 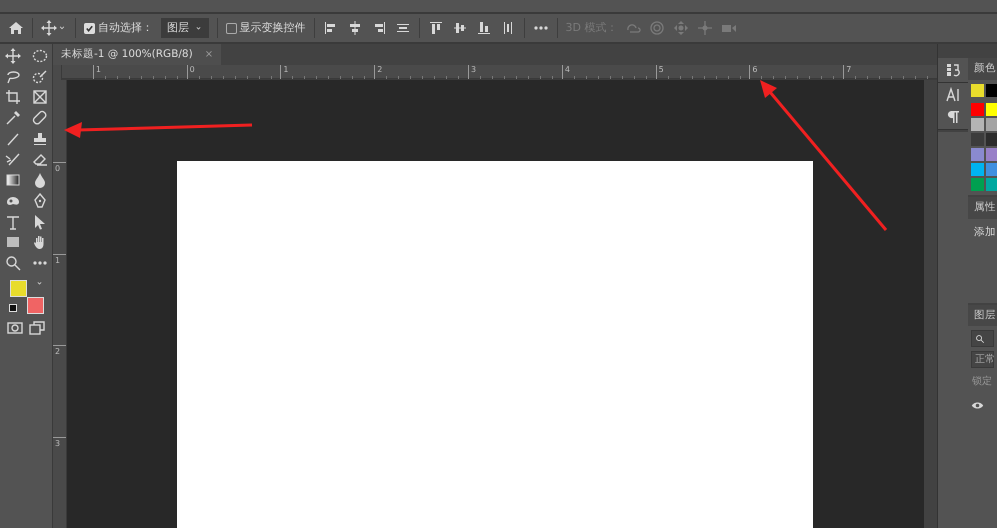 I want to click on quick-select-icon, so click(x=40, y=76).